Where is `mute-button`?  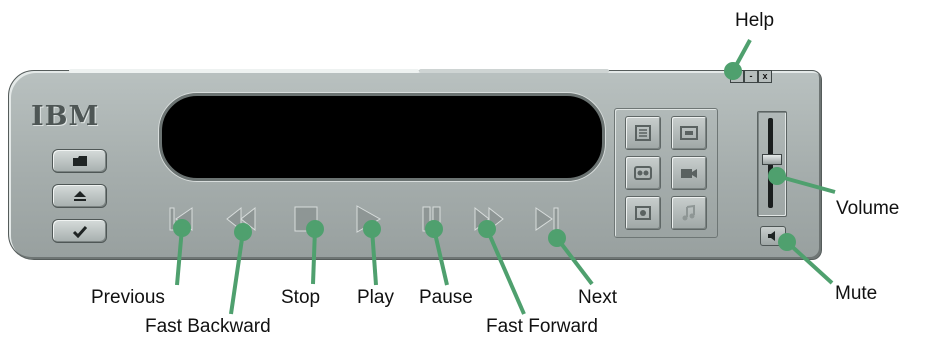
mute-button is located at coordinates (773, 236).